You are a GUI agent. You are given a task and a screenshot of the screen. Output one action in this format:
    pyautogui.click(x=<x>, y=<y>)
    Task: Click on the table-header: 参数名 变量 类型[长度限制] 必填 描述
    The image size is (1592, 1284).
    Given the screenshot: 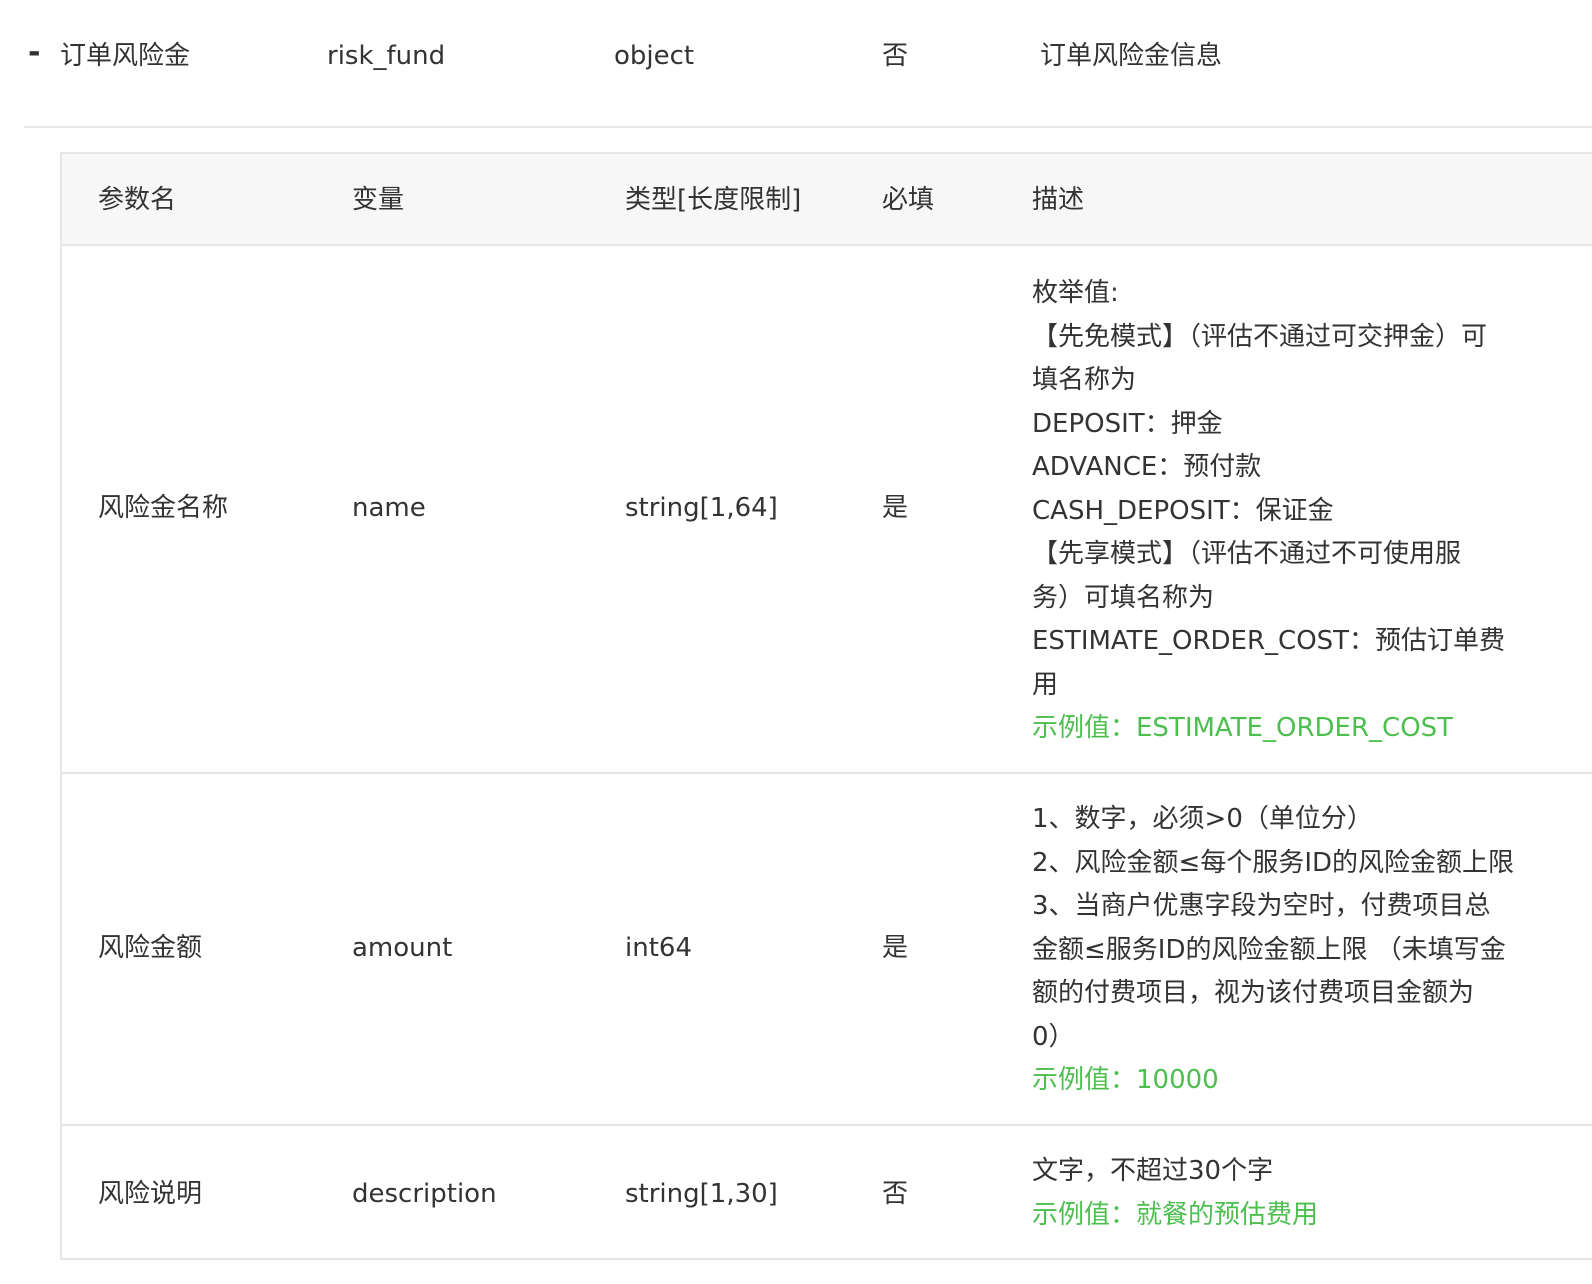 What is the action you would take?
    pyautogui.click(x=827, y=200)
    